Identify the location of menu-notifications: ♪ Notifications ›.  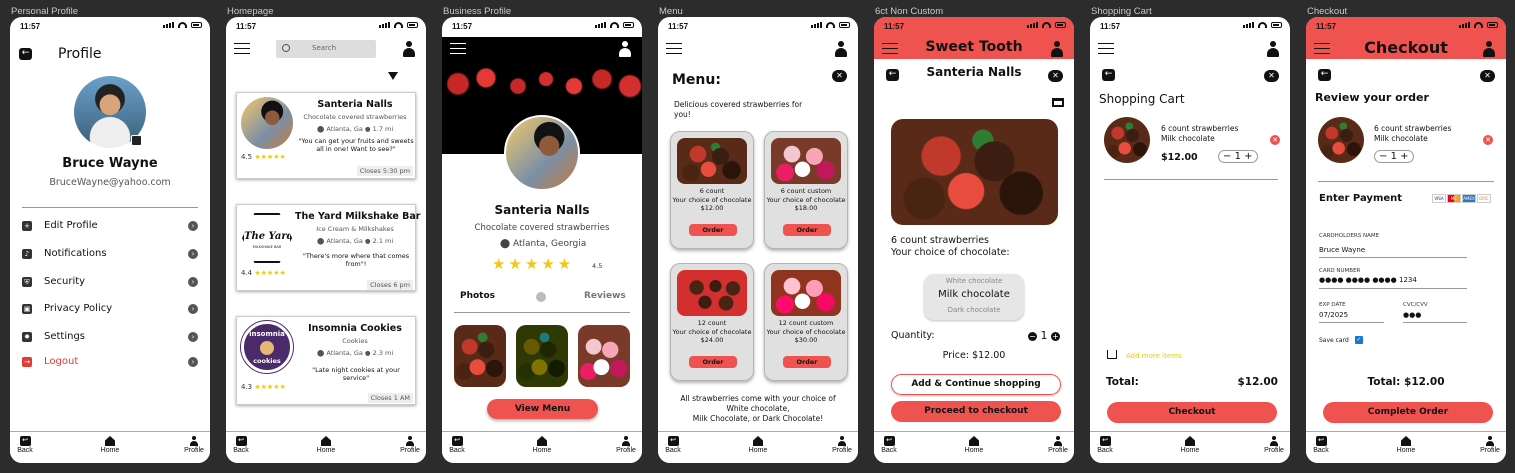
(110, 255).